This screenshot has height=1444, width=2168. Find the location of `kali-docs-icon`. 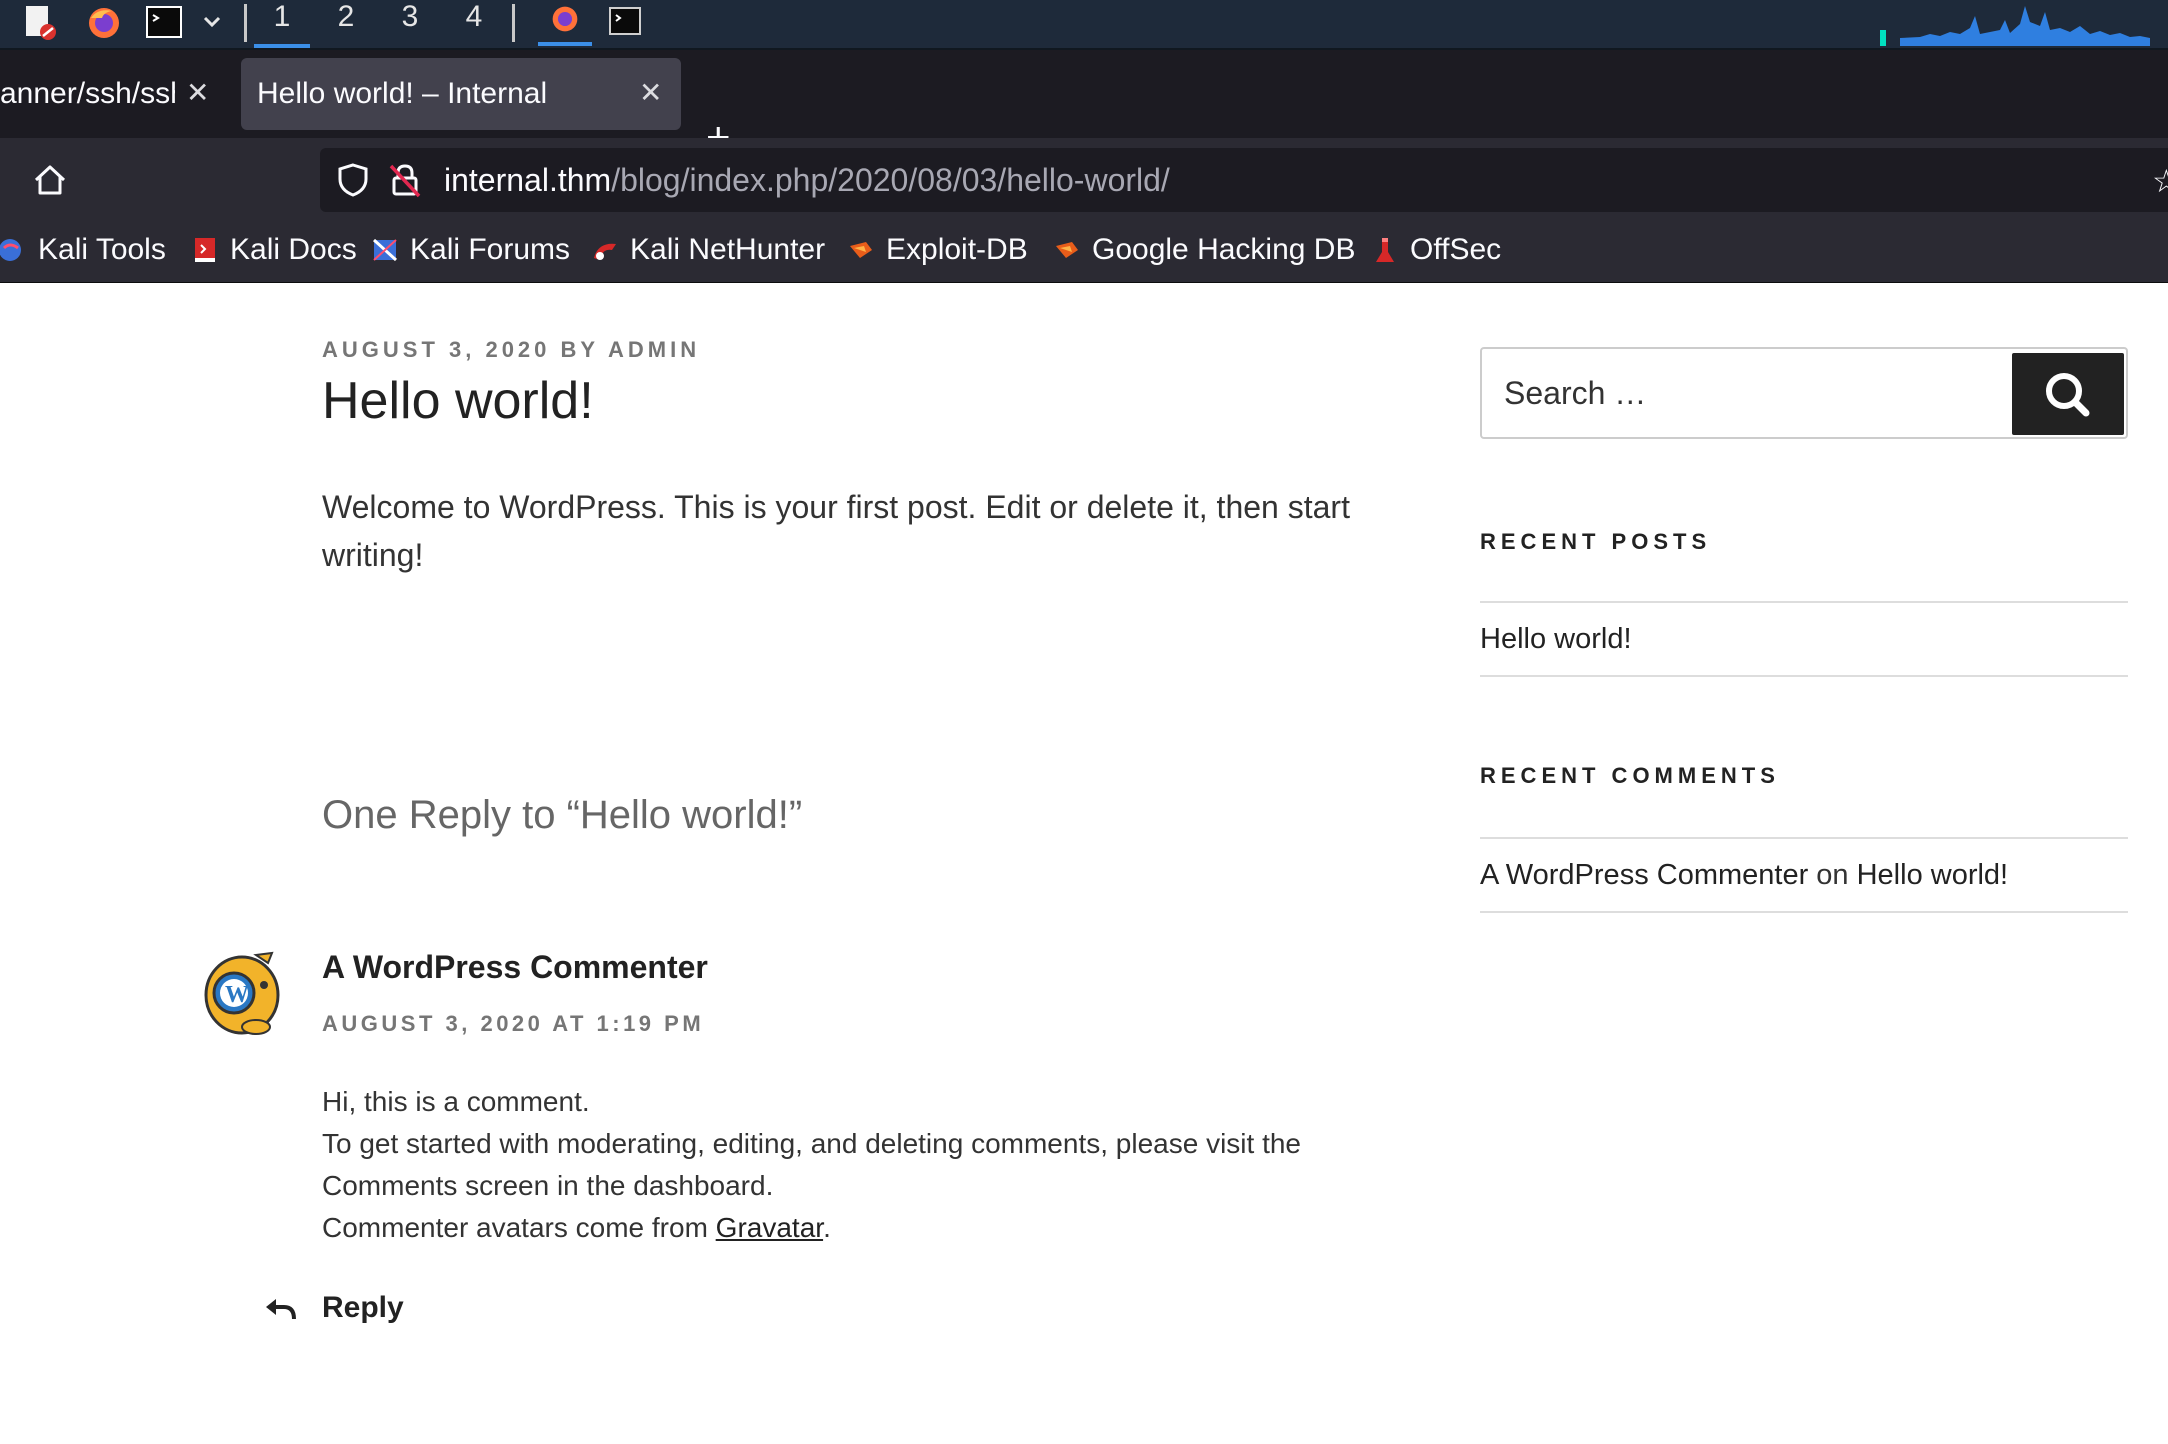

kali-docs-icon is located at coordinates (205, 250).